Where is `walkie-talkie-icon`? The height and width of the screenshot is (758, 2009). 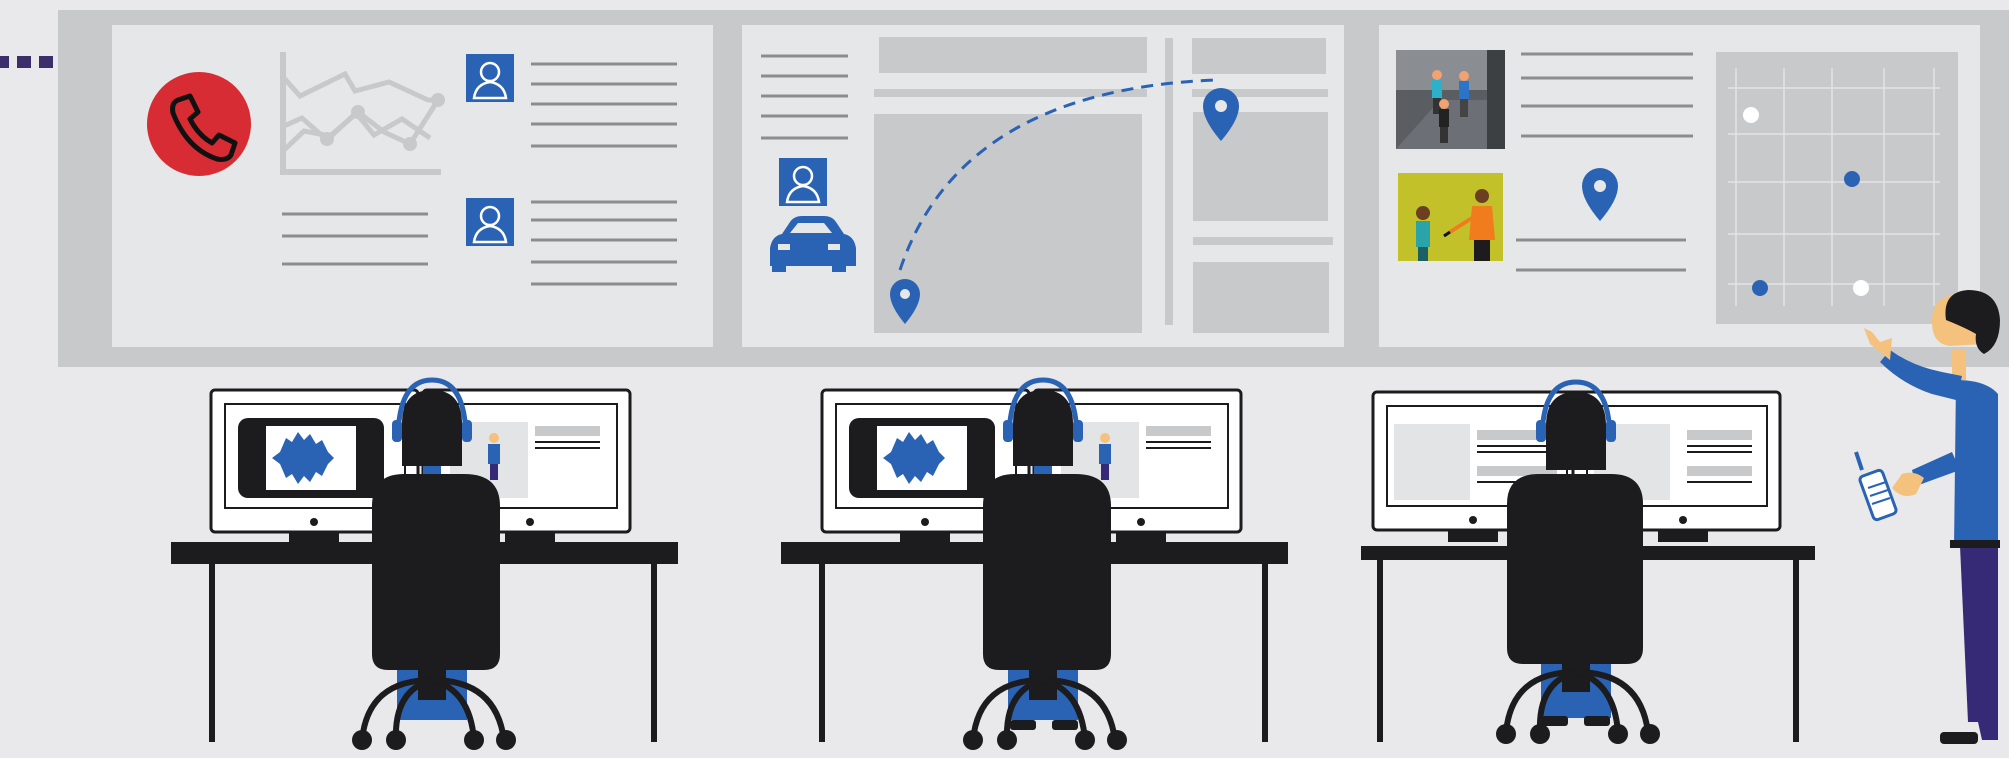
walkie-talkie-icon is located at coordinates (1876, 486).